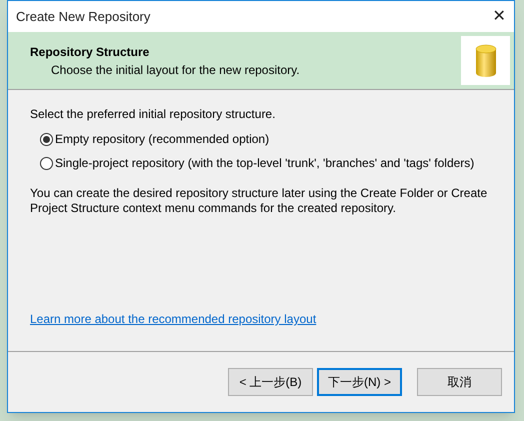 The height and width of the screenshot is (421, 524). I want to click on header-title: Repository Structure, so click(90, 52).